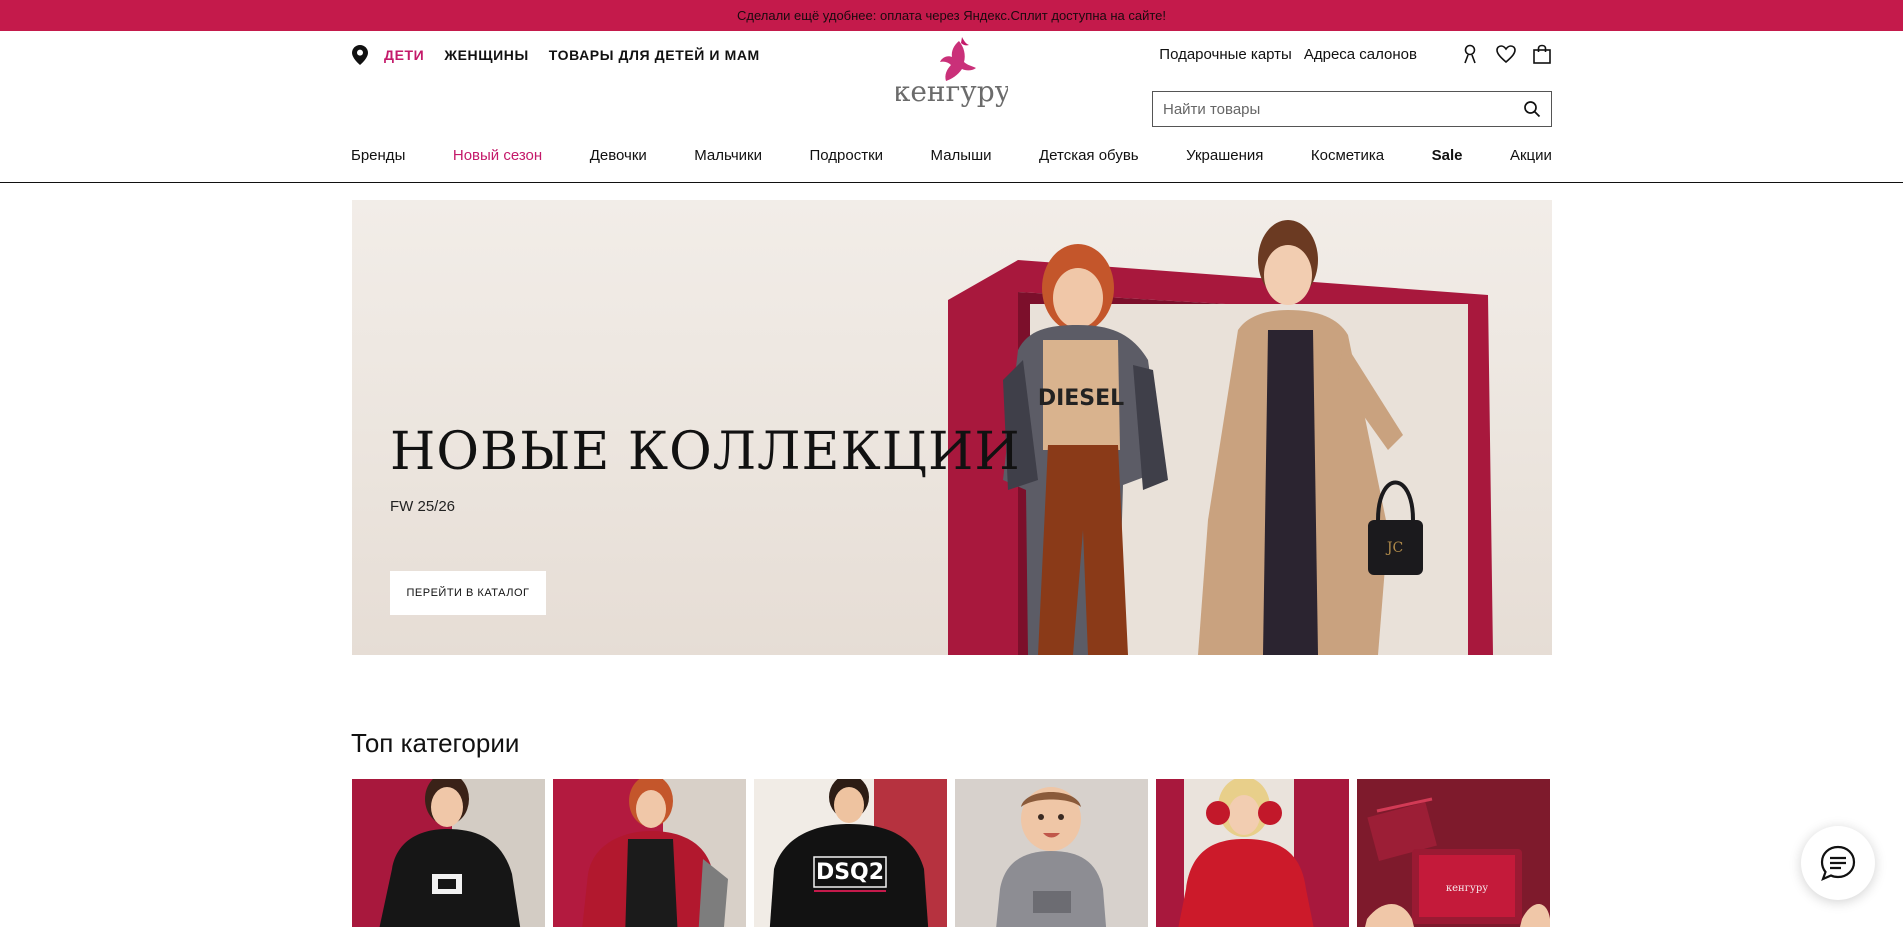 The height and width of the screenshot is (927, 1903). What do you see at coordinates (961, 155) in the screenshot?
I see `nav-item-babies: Малыши` at bounding box center [961, 155].